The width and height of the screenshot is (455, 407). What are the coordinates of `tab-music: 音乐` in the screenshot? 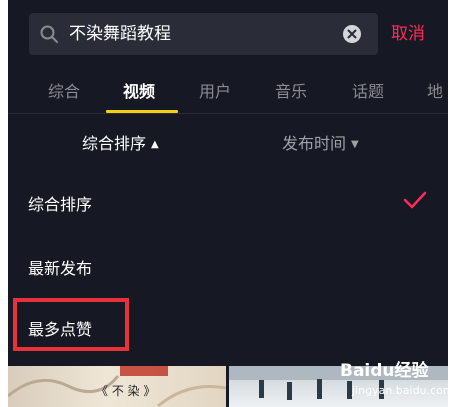 It's located at (291, 90).